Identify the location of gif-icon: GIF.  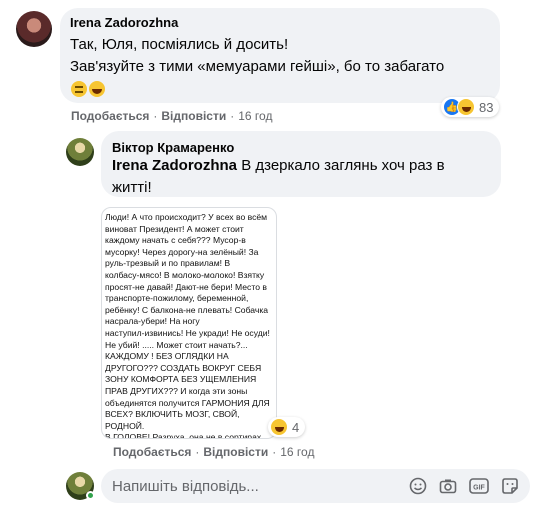
(479, 486).